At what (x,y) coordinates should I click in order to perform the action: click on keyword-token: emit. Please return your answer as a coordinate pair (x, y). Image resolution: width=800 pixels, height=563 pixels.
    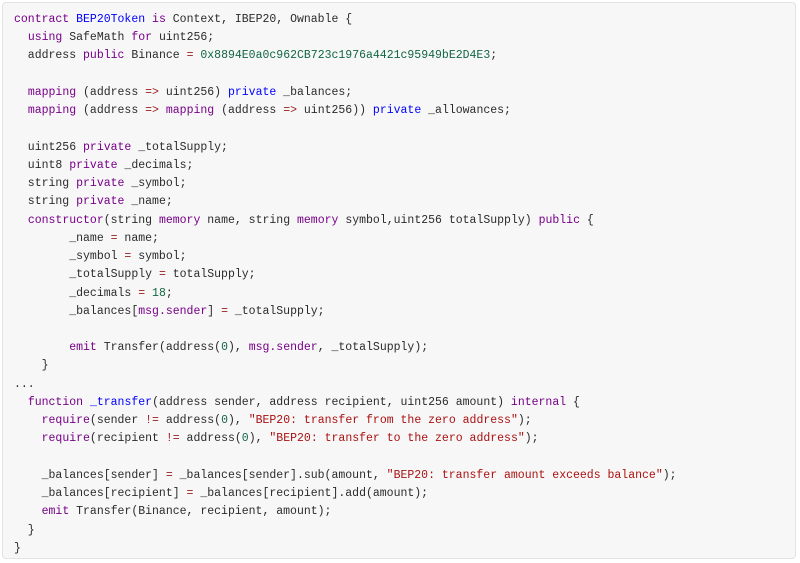
    Looking at the image, I should click on (83, 348).